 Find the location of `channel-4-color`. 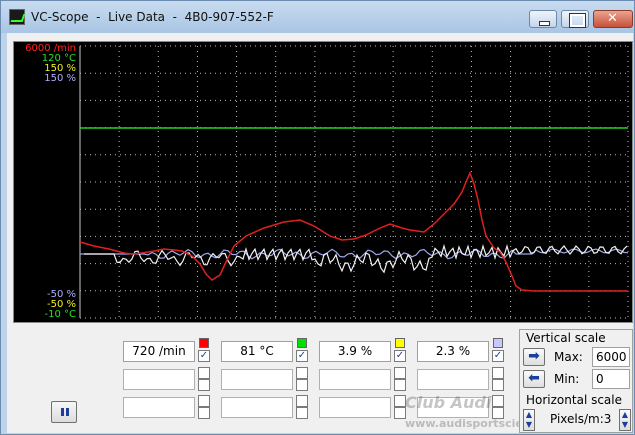

channel-4-color is located at coordinates (498, 343).